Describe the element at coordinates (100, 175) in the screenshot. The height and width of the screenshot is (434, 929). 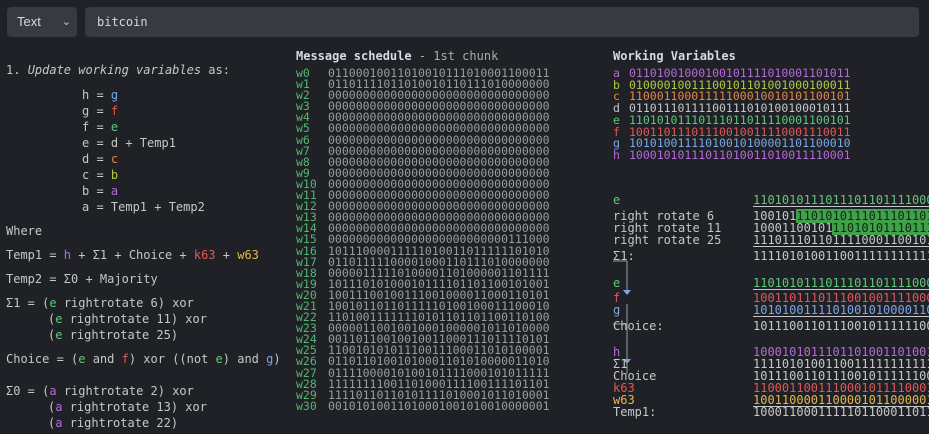
I see `assign-c: c = b` at that location.